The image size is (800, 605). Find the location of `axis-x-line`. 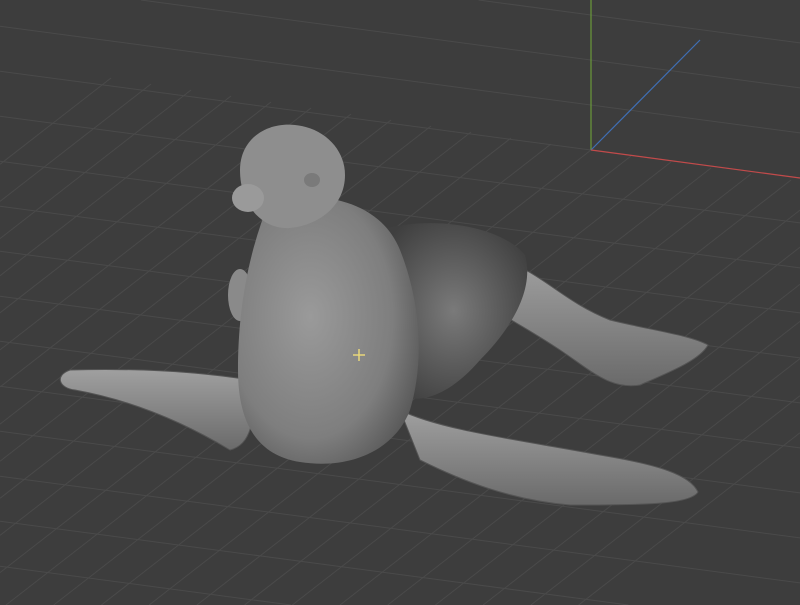

axis-x-line is located at coordinates (695, 164).